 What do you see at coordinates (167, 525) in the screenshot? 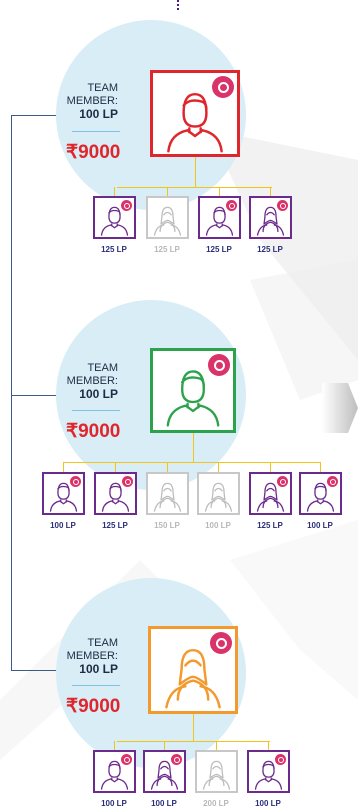
I see `member-lp: 150 LP` at bounding box center [167, 525].